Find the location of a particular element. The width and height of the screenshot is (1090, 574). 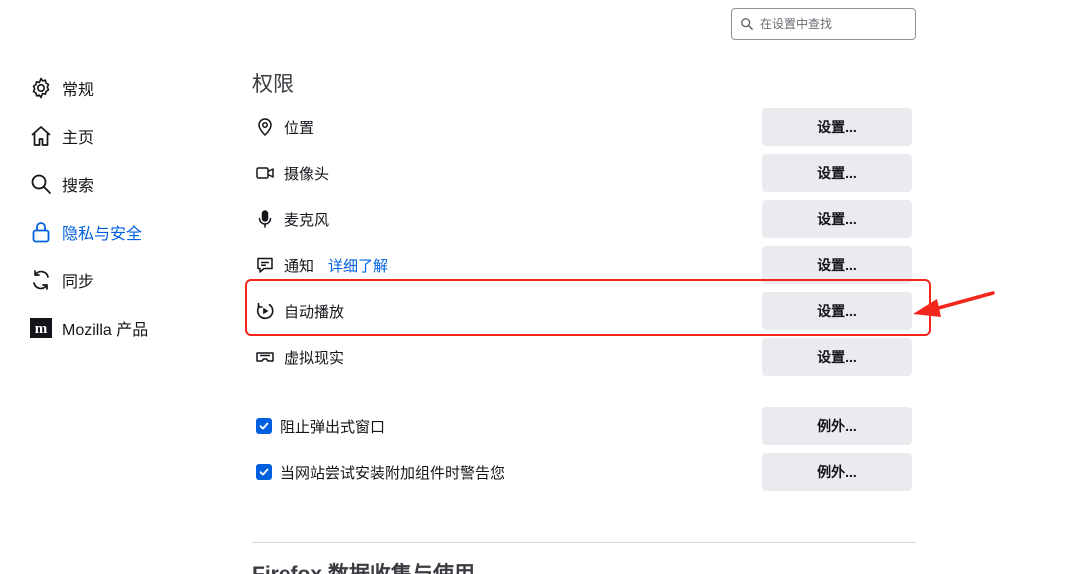

addon-warning-label: 当网站尝试安装附加组件时警告您 is located at coordinates (393, 473).